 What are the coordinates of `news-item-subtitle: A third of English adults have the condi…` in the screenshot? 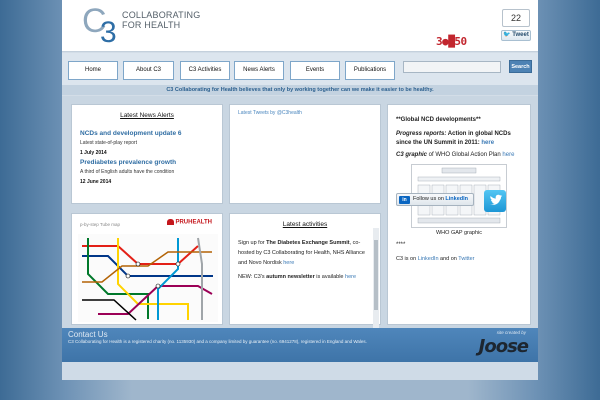 It's located at (127, 172).